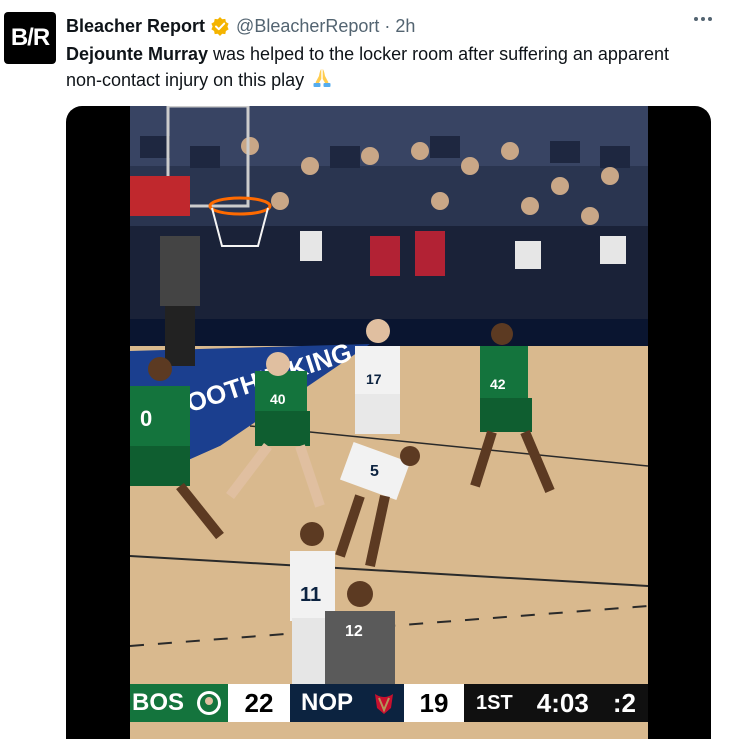  What do you see at coordinates (259, 703) in the screenshot?
I see `team1-score: 22` at bounding box center [259, 703].